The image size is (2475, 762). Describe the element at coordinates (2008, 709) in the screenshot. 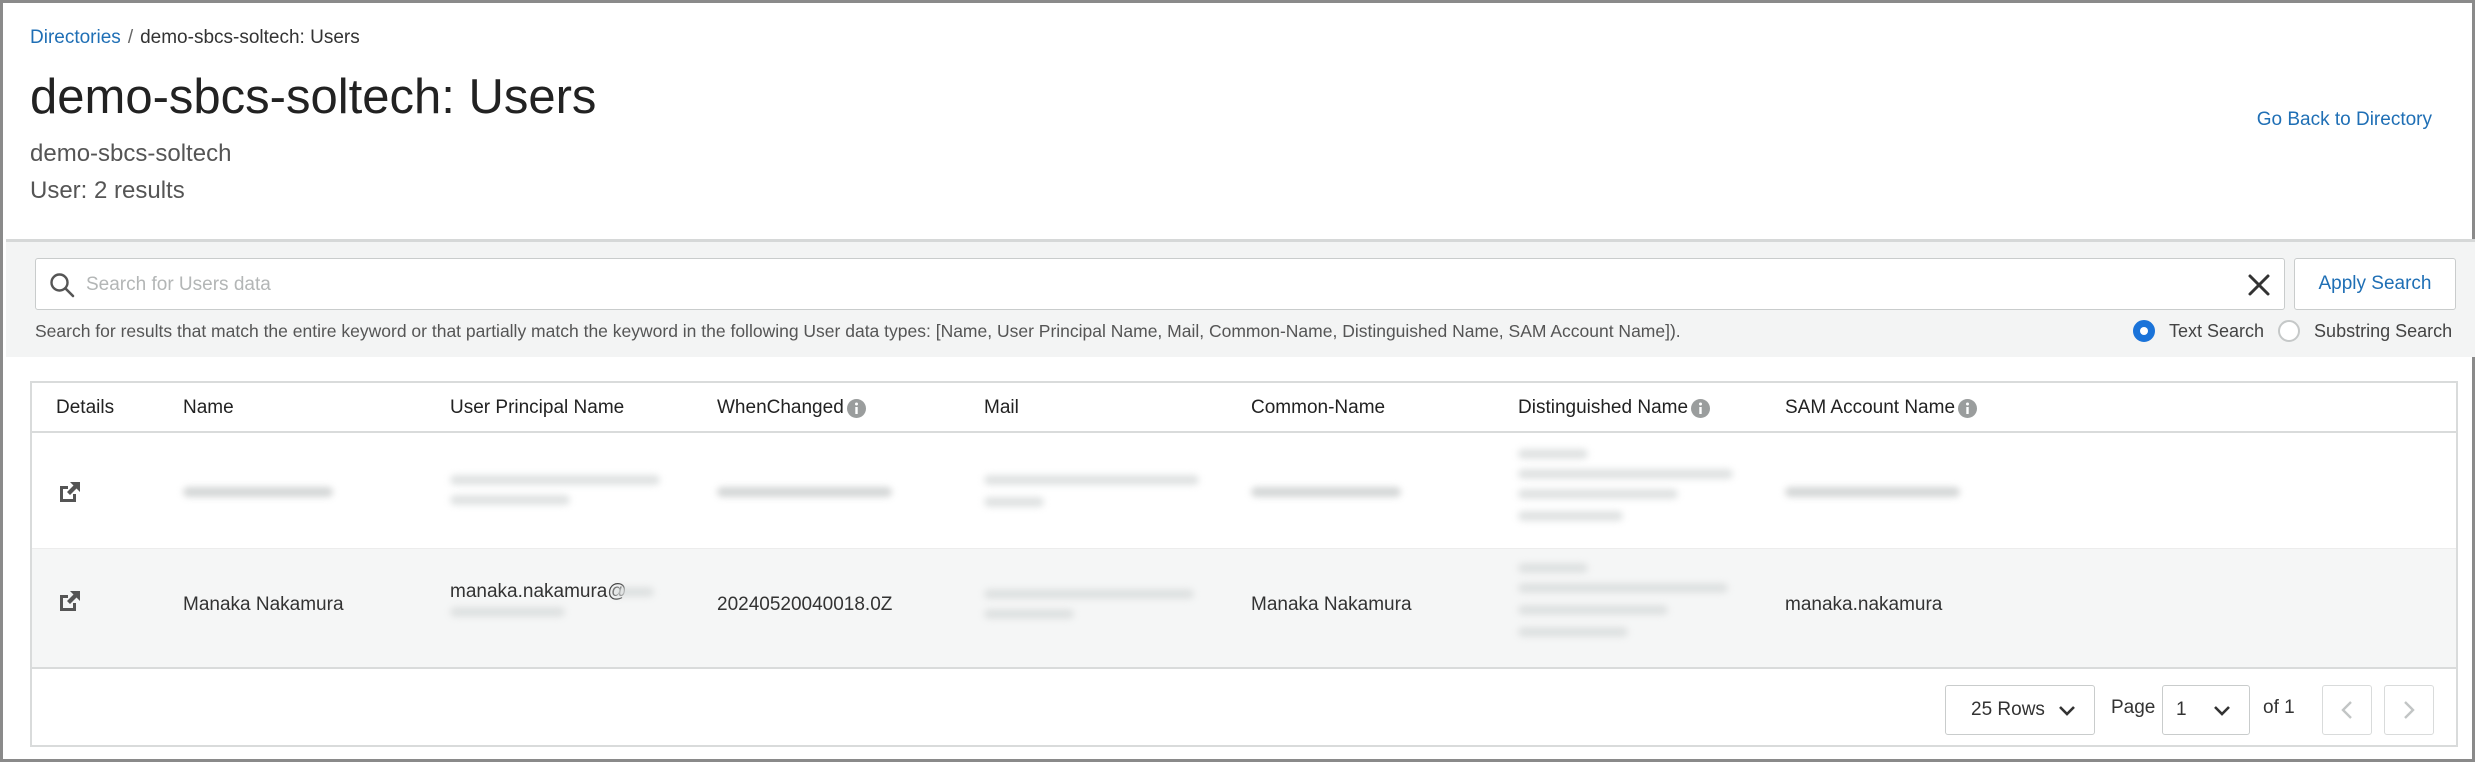

I see `rows-per-page-value: 25 Rows` at that location.